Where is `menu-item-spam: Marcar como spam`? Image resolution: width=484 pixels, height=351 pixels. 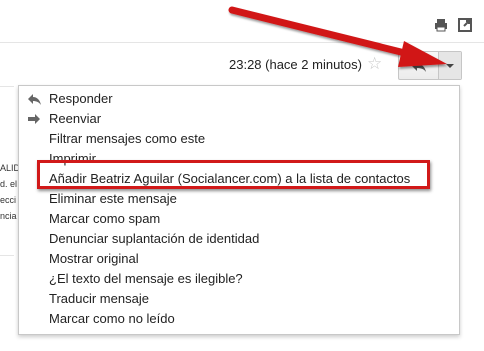
menu-item-spam: Marcar como spam is located at coordinates (104, 218).